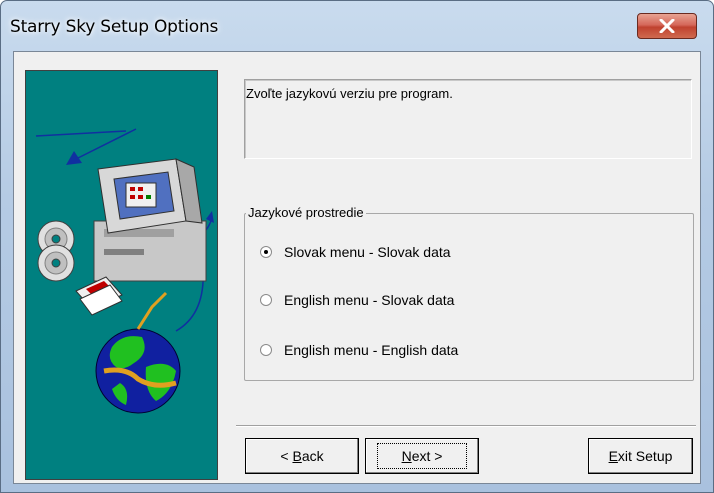 Image resolution: width=714 pixels, height=493 pixels. What do you see at coordinates (56, 251) in the screenshot?
I see `cd-disc-icon` at bounding box center [56, 251].